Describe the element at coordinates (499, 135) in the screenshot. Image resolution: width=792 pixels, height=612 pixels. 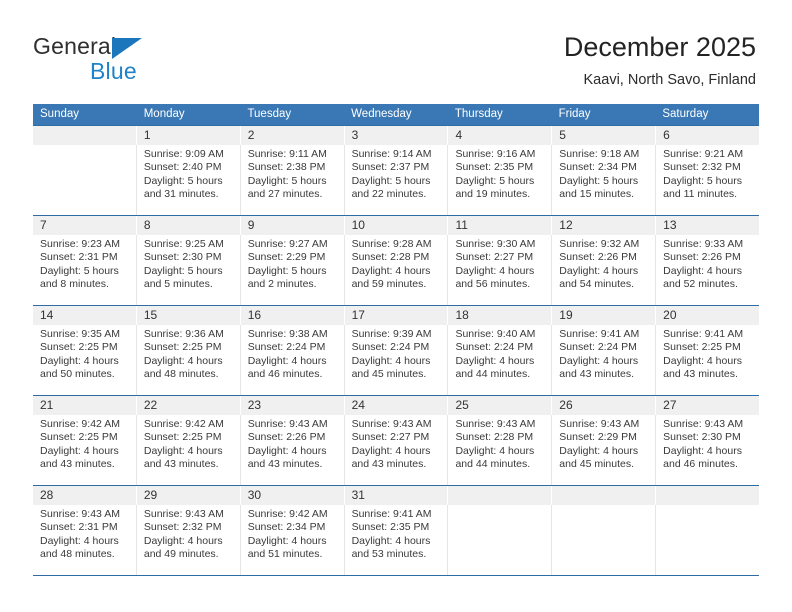
I see `date-number: 4` at that location.